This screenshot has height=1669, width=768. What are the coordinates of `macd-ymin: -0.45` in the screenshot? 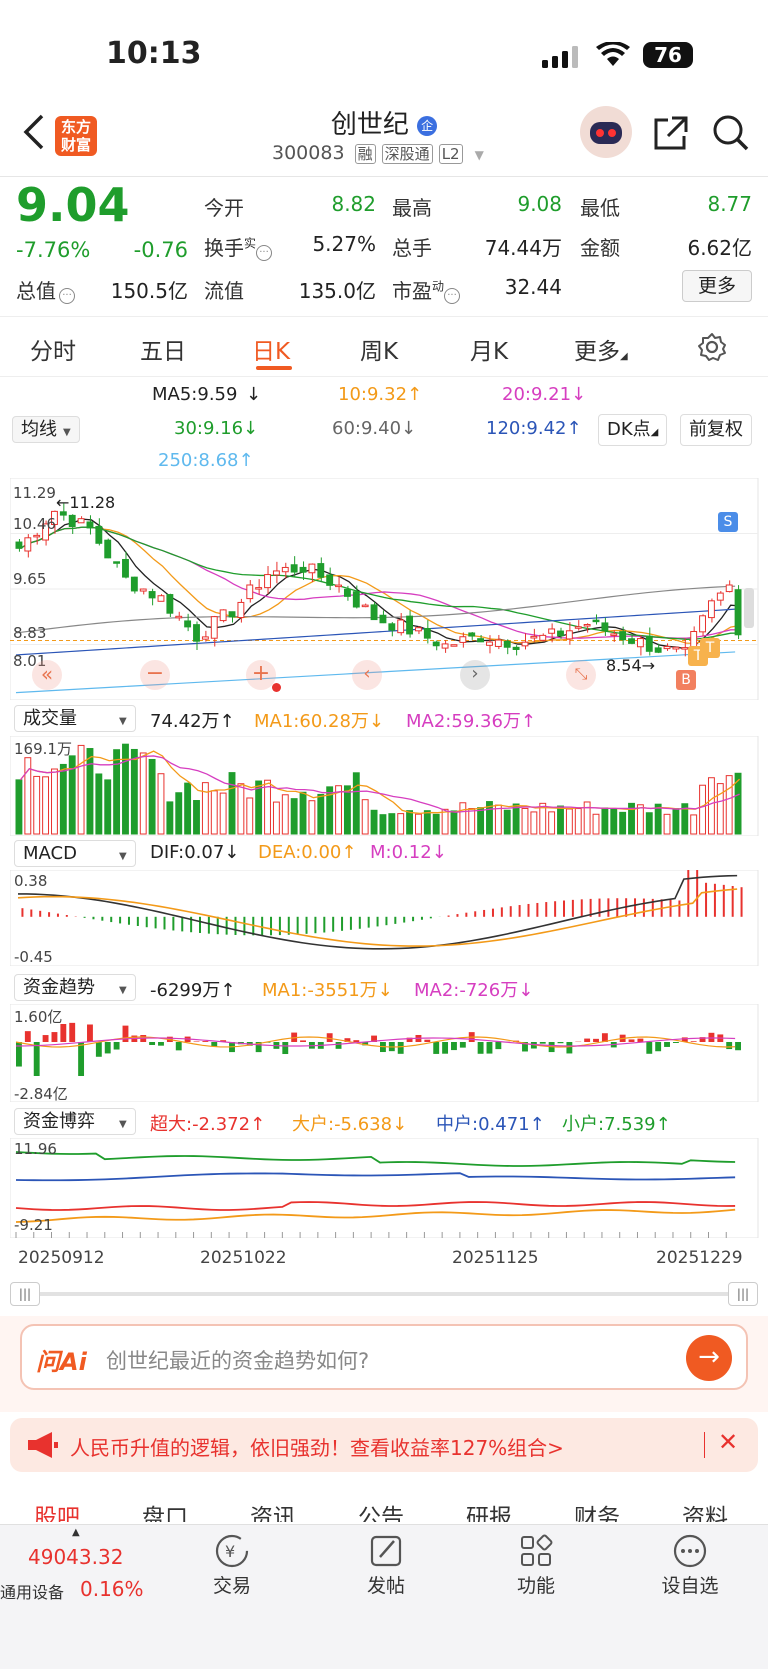 It's located at (33, 957).